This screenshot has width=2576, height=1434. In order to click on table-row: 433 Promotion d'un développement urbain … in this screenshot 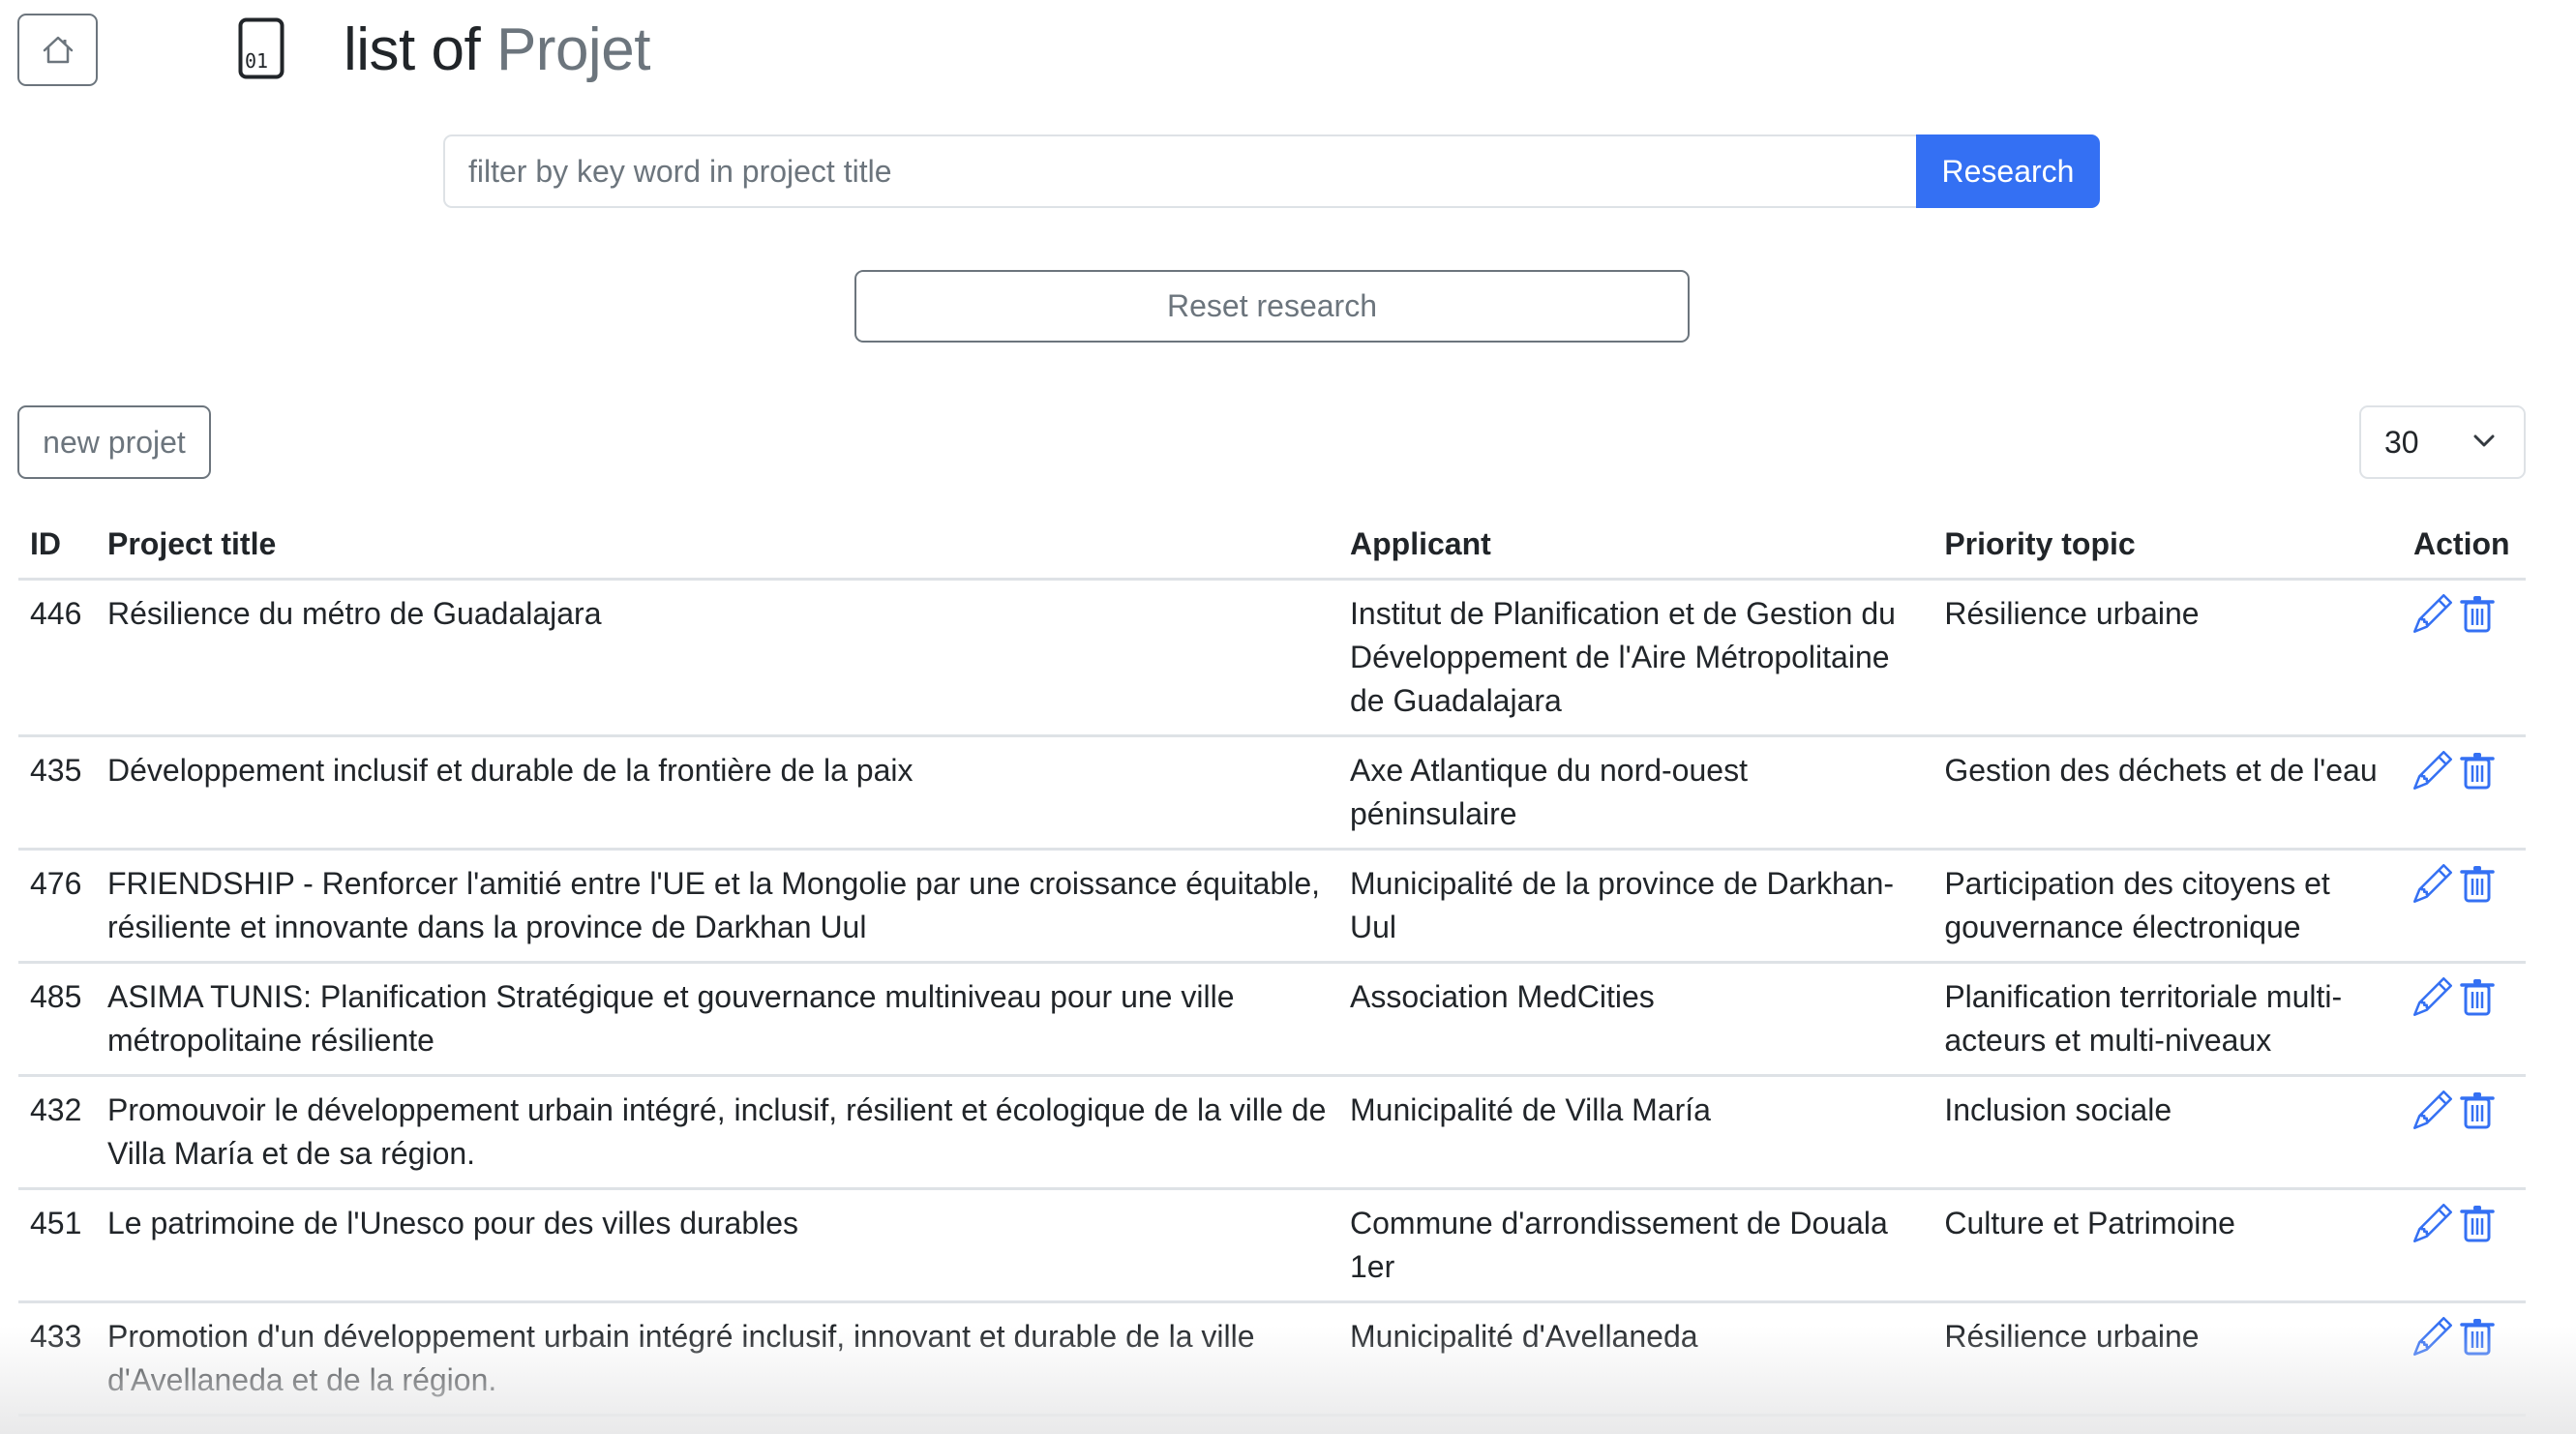, I will do `click(1272, 1359)`.